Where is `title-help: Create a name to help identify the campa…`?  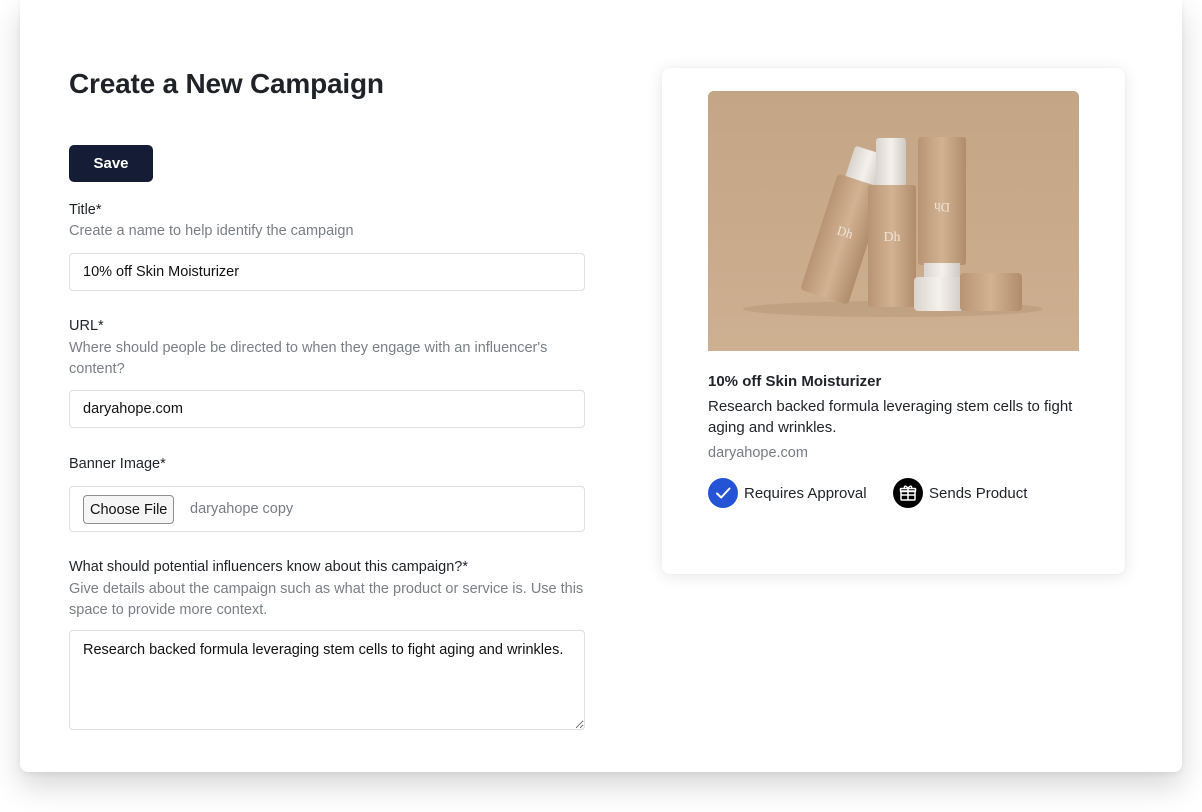 title-help: Create a name to help identify the campa… is located at coordinates (211, 231).